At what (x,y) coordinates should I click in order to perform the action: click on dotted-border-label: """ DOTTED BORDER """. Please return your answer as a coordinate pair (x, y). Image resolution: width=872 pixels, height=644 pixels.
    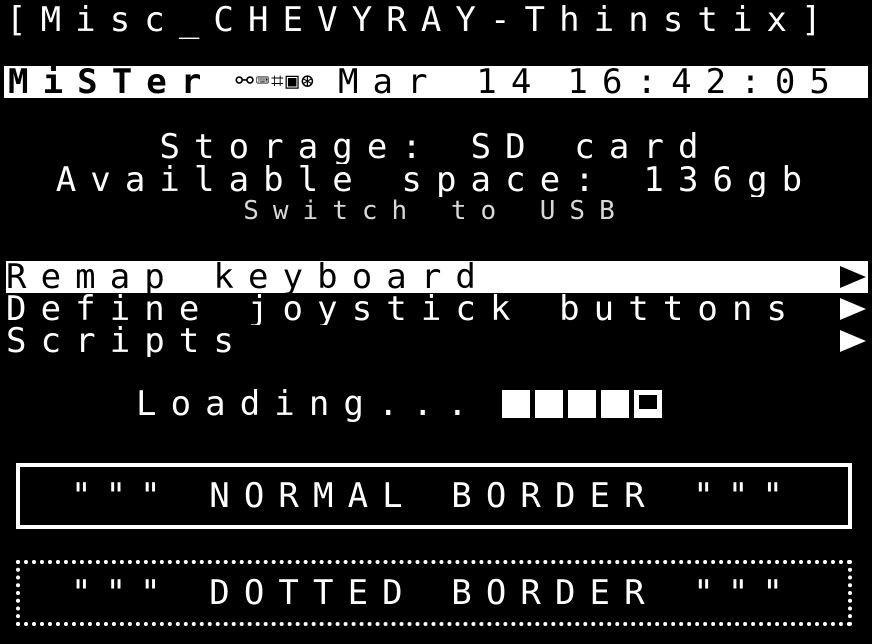
    Looking at the image, I should click on (434, 593).